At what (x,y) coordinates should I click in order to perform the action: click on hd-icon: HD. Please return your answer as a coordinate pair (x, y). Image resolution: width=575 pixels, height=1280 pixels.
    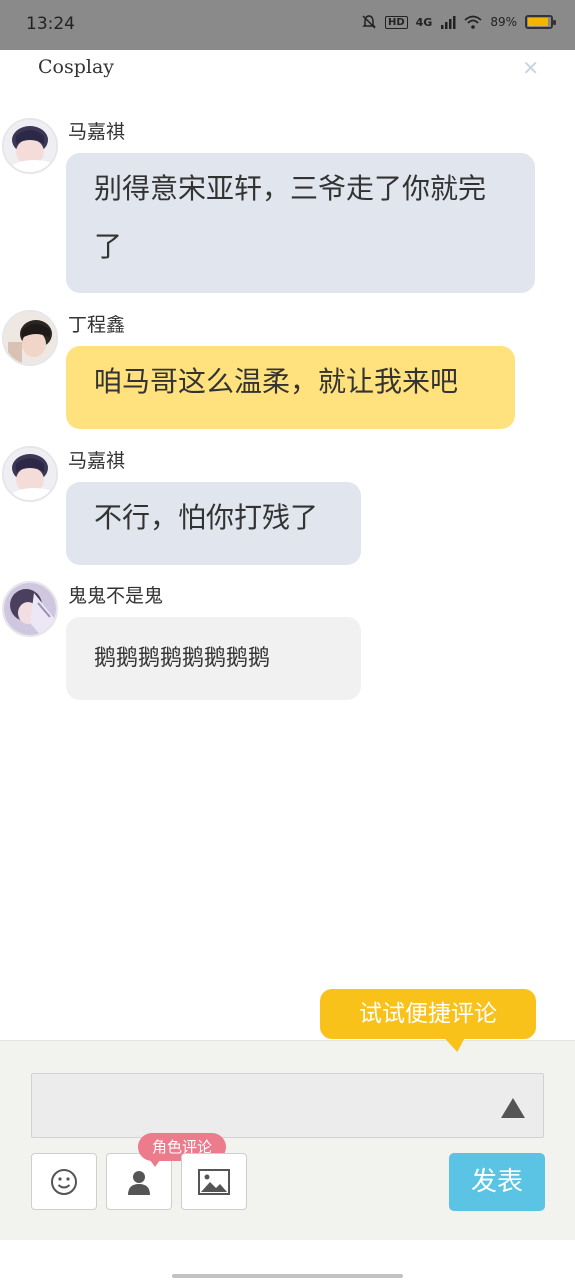
    Looking at the image, I should click on (396, 22).